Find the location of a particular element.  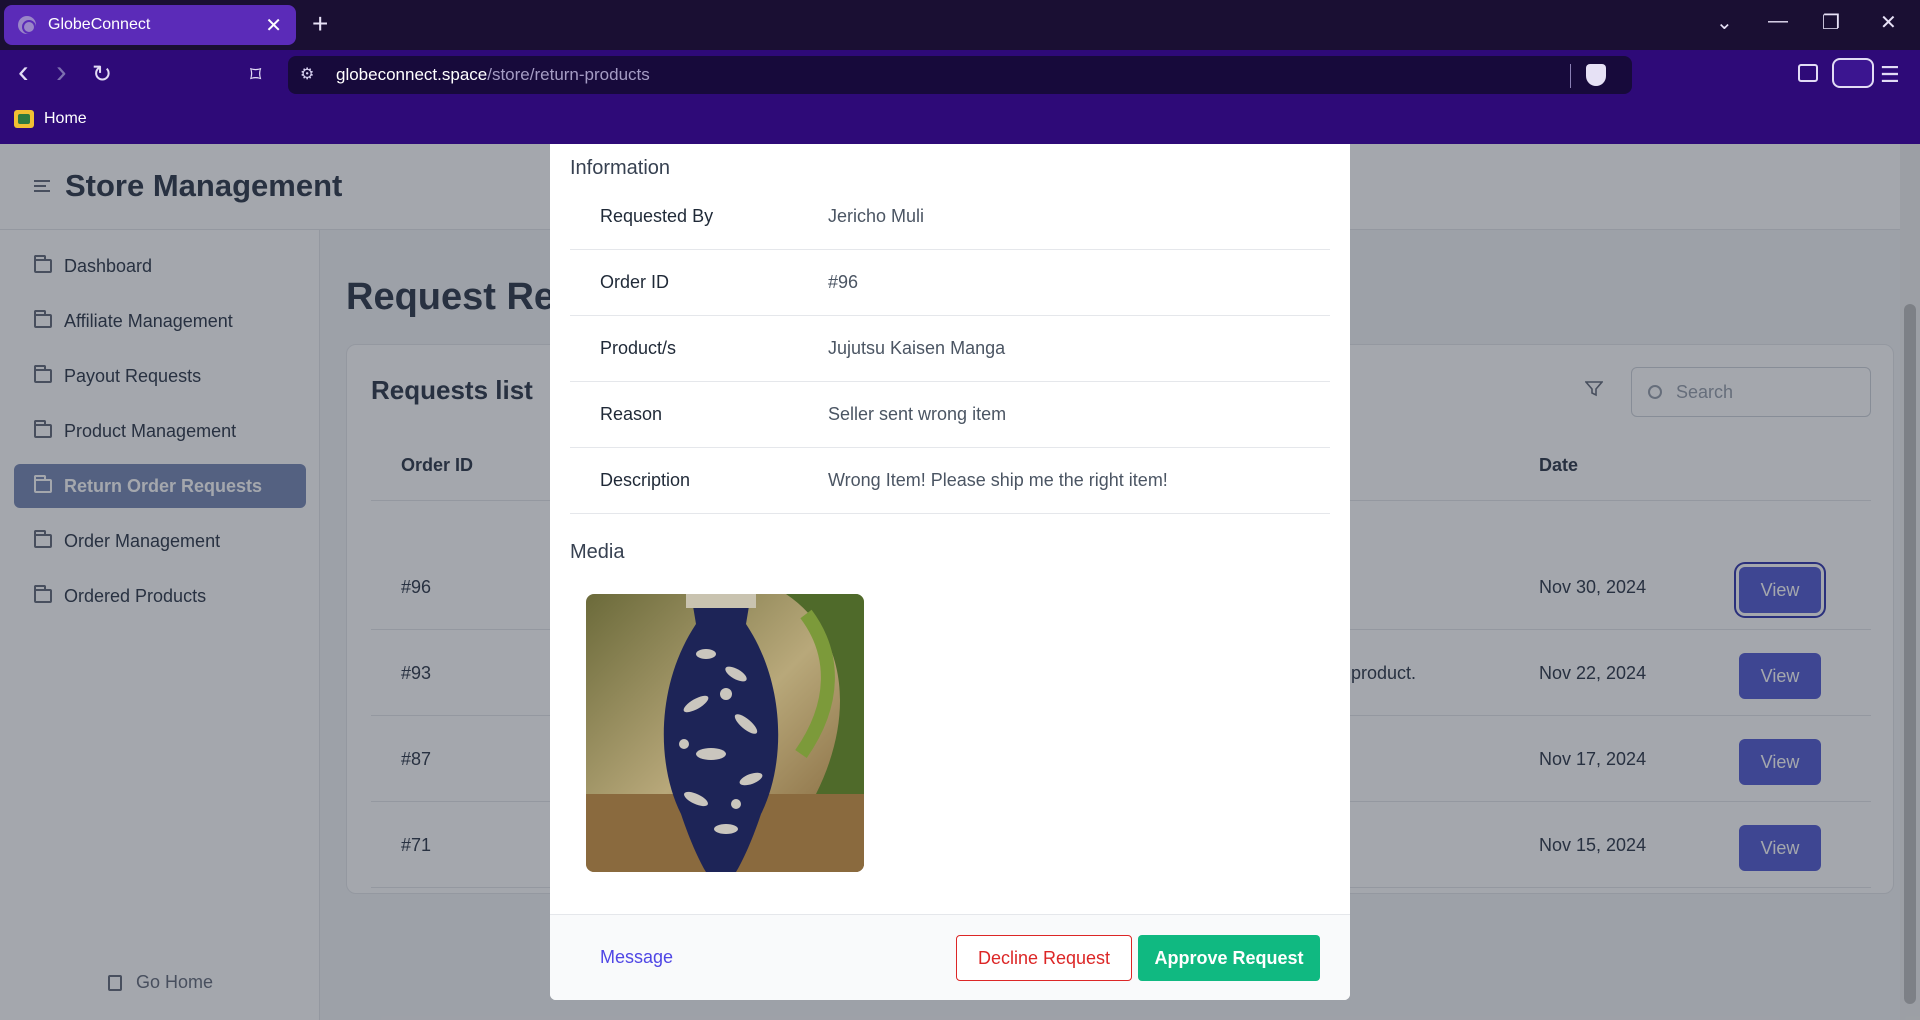

info-label: Requested By is located at coordinates (657, 216).